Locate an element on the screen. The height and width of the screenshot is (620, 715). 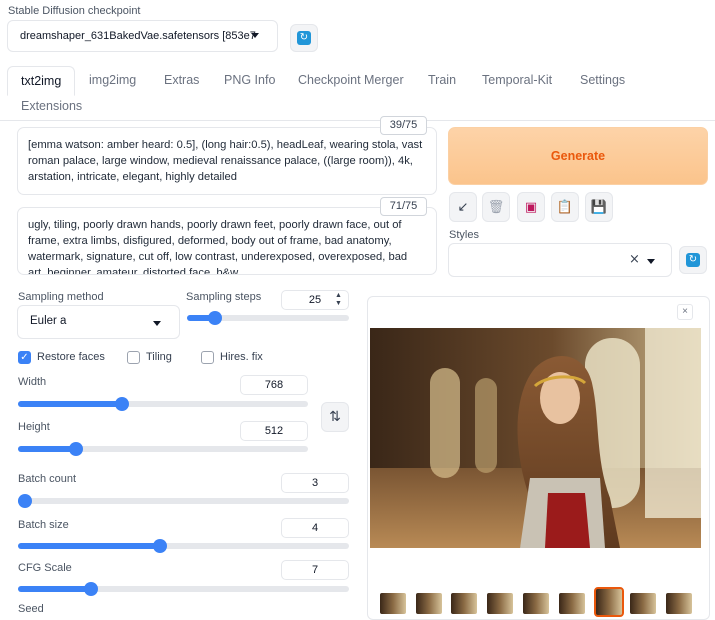
style-icon: ▣ is located at coordinates (531, 207).